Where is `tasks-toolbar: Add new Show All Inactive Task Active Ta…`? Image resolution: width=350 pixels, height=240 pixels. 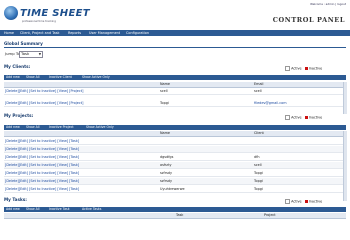 tasks-toolbar: Add new Show All Inactive Task Active Ta… is located at coordinates (175, 209).